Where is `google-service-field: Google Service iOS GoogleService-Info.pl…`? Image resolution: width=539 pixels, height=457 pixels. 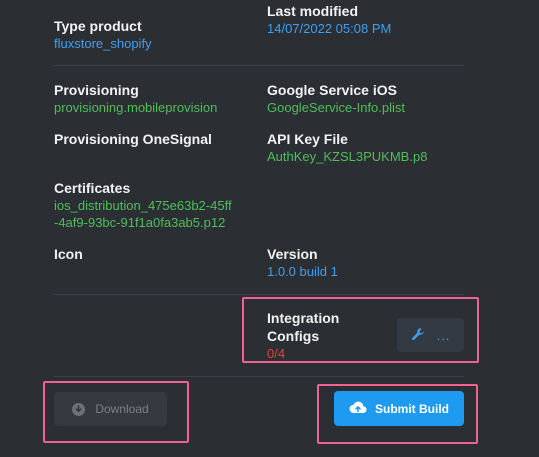 google-service-field: Google Service iOS GoogleService-Info.pl… is located at coordinates (336, 98).